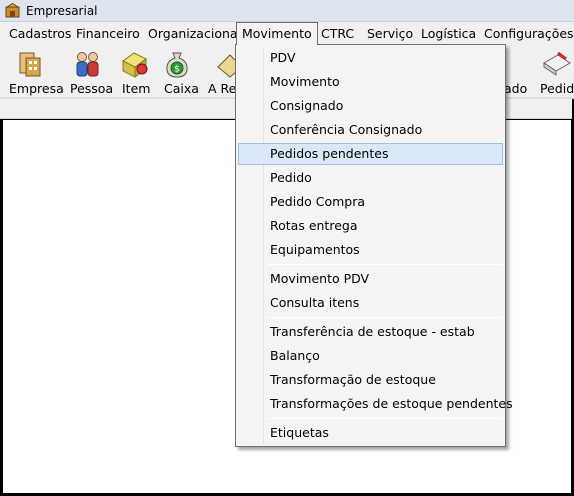  Describe the element at coordinates (370, 106) in the screenshot. I see `menu-item-consignado: Consignado` at that location.